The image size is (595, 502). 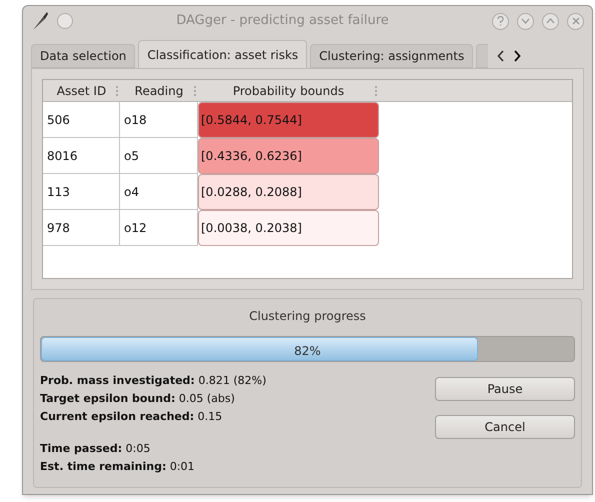 I want to click on column-header: Asset ID, so click(x=81, y=91).